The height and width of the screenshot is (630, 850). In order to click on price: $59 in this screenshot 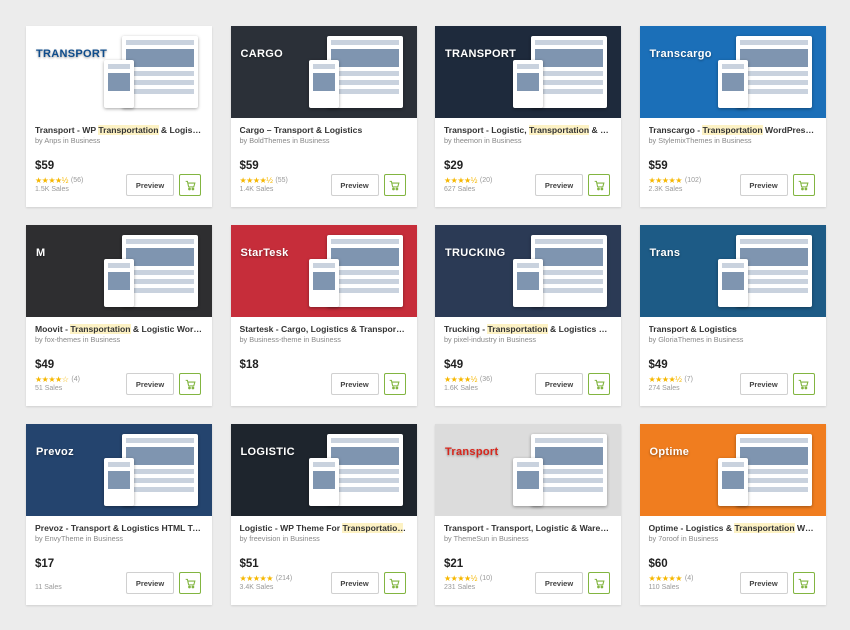, I will do `click(658, 166)`.